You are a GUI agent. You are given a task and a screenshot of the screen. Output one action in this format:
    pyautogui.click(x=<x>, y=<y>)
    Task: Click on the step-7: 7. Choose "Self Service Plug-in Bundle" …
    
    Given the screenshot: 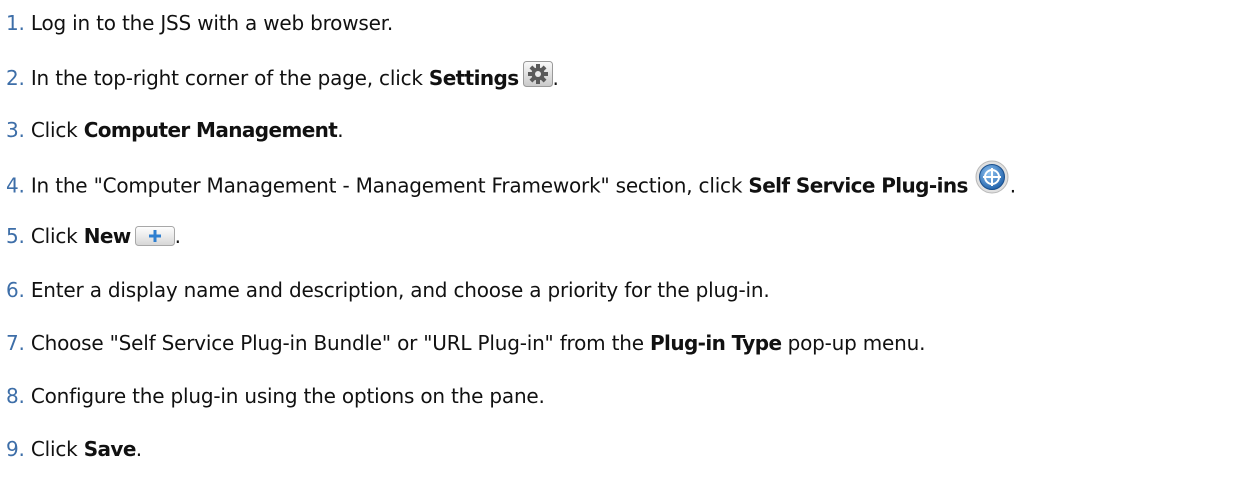 What is the action you would take?
    pyautogui.click(x=465, y=343)
    